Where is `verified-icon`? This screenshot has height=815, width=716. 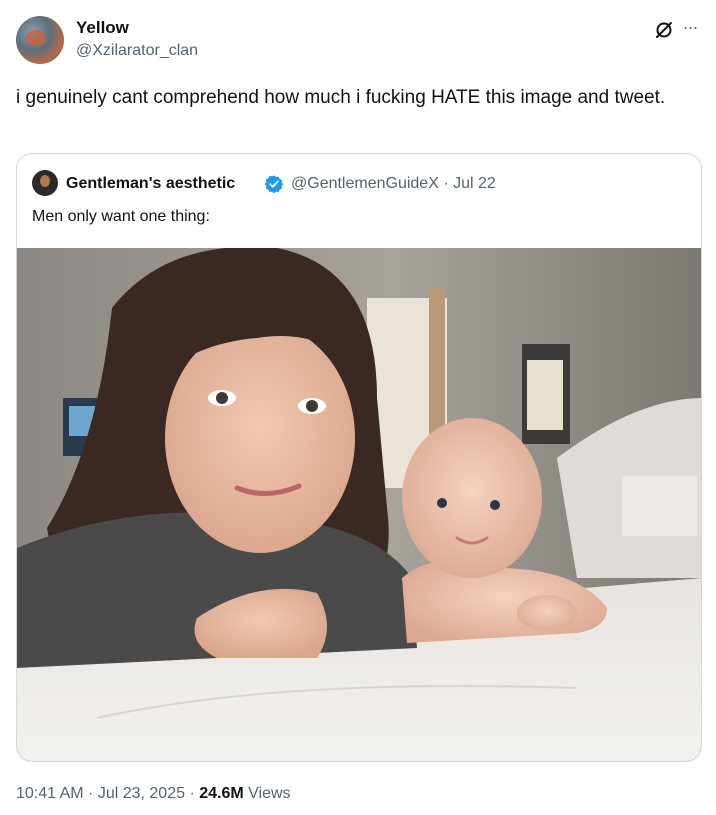 verified-icon is located at coordinates (274, 184).